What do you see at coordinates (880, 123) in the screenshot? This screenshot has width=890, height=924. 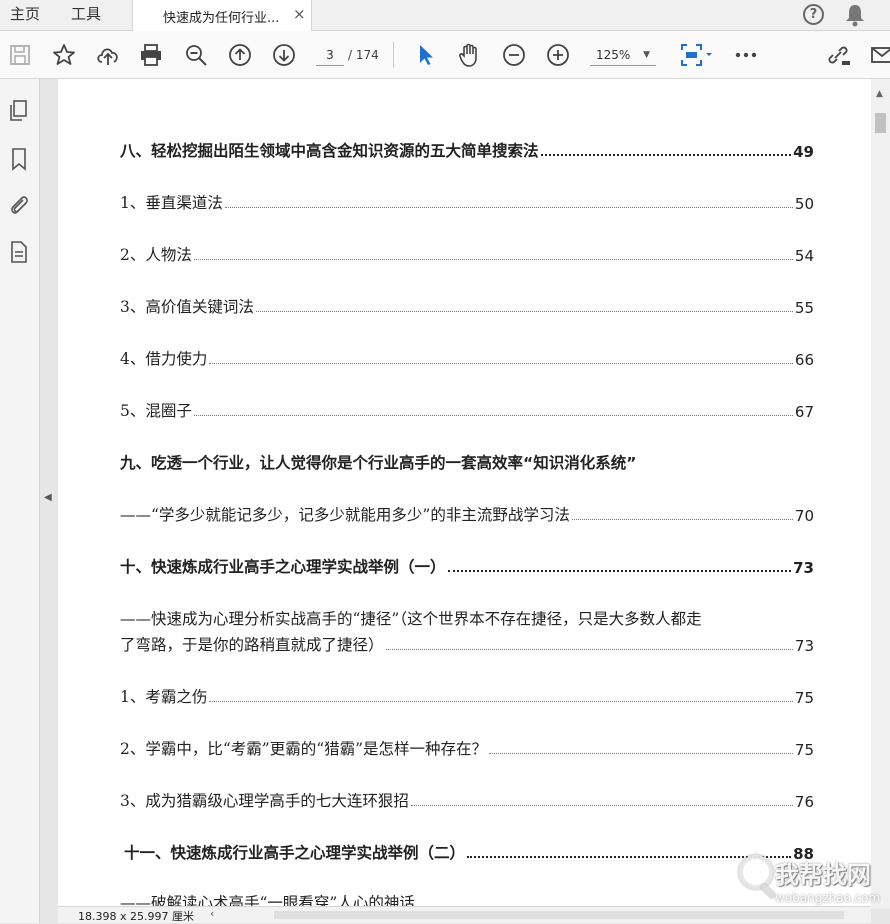 I see `scrollbar-thumb` at bounding box center [880, 123].